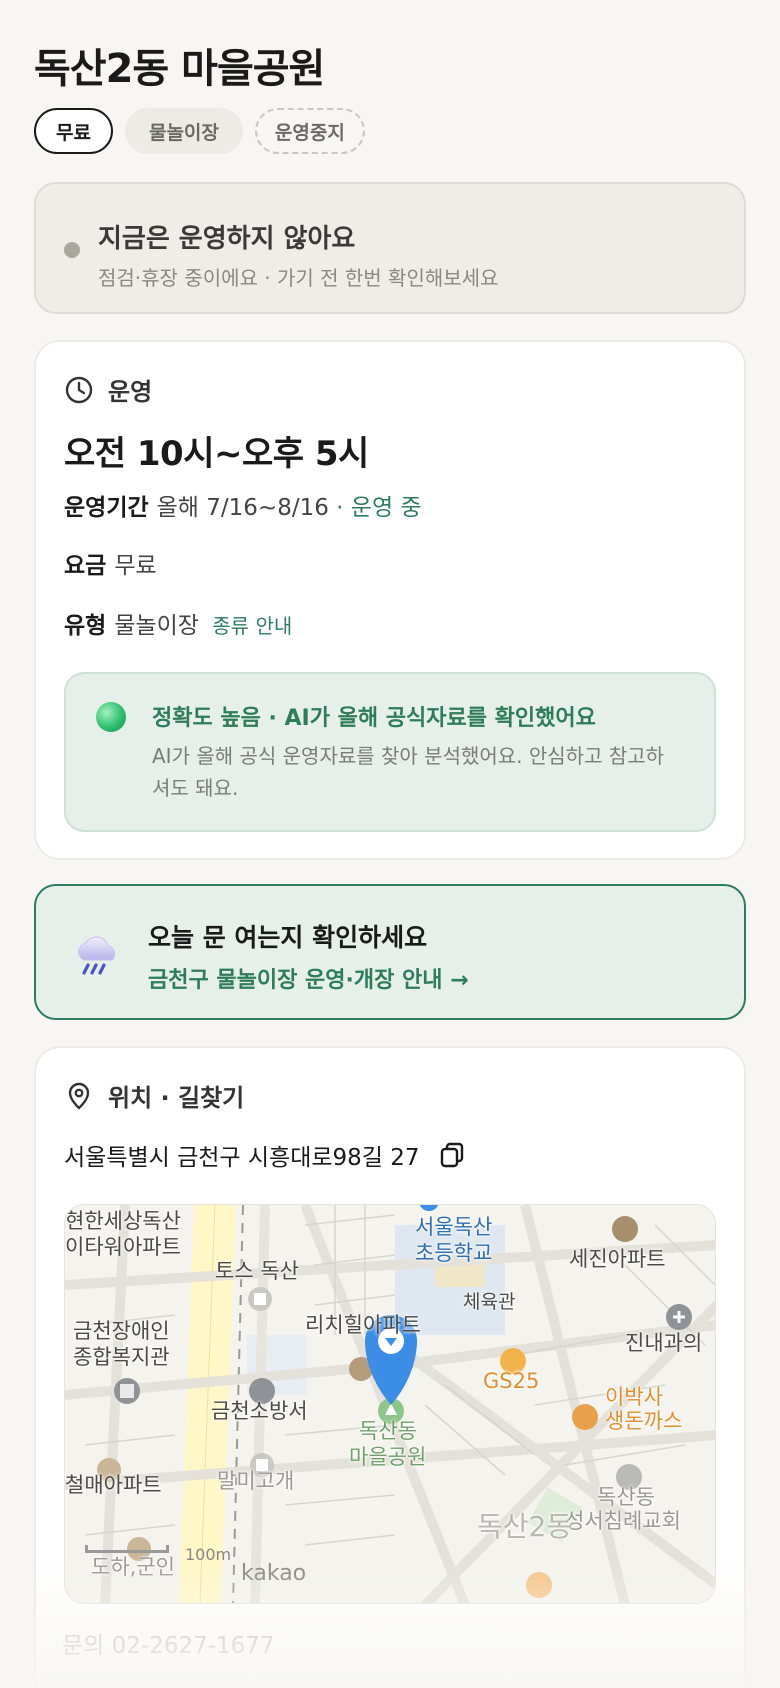 Image resolution: width=780 pixels, height=1688 pixels. I want to click on copy-icon, so click(452, 1155).